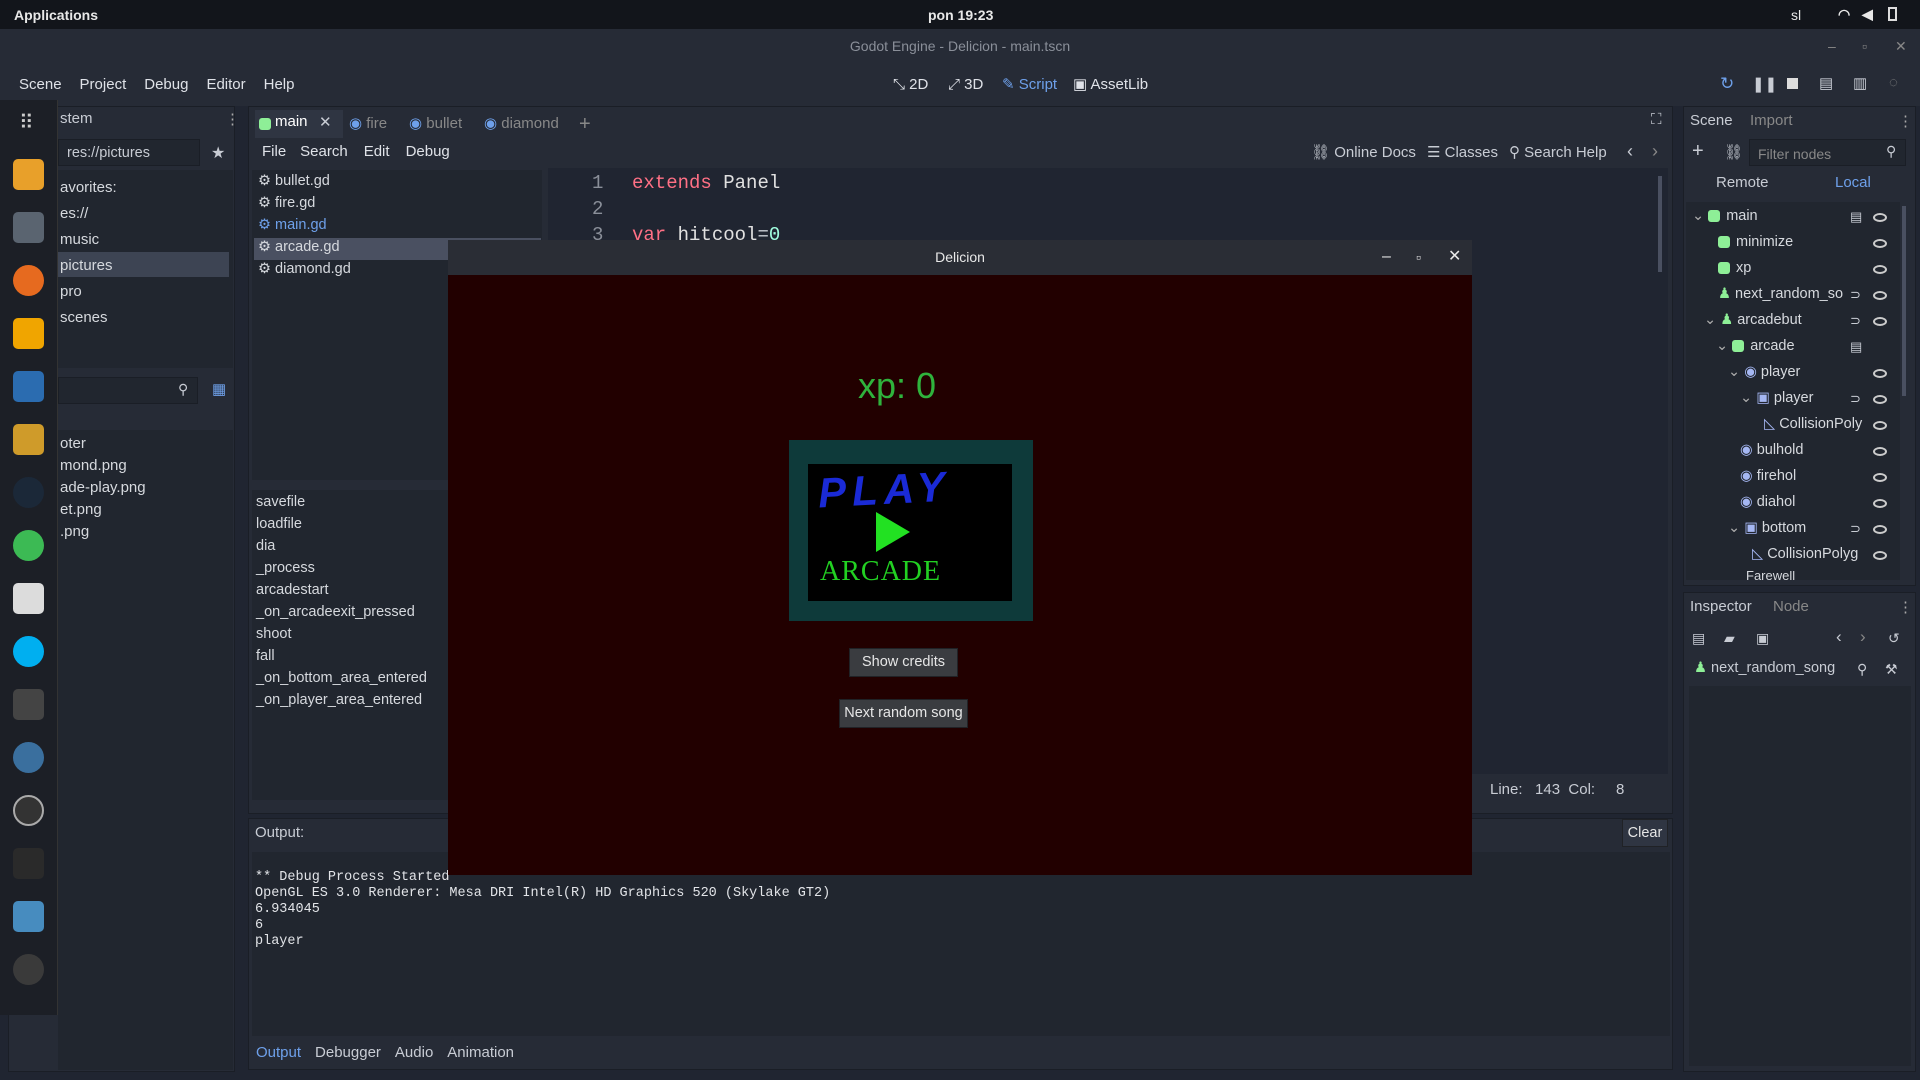 This screenshot has width=1920, height=1080. Describe the element at coordinates (265, 546) in the screenshot. I see `method-item: dia` at that location.